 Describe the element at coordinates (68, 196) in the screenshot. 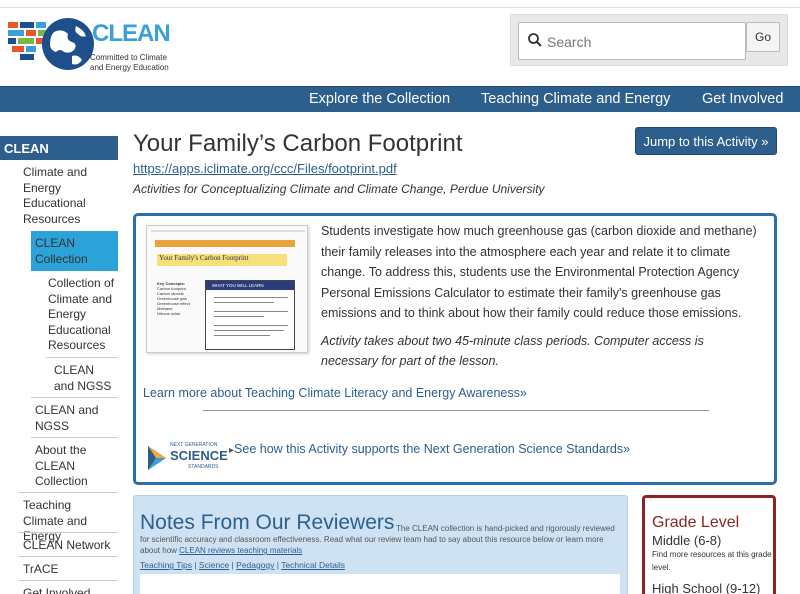

I see `sidebar-item-educational-resources: Climate and Energy Educational Resources` at that location.